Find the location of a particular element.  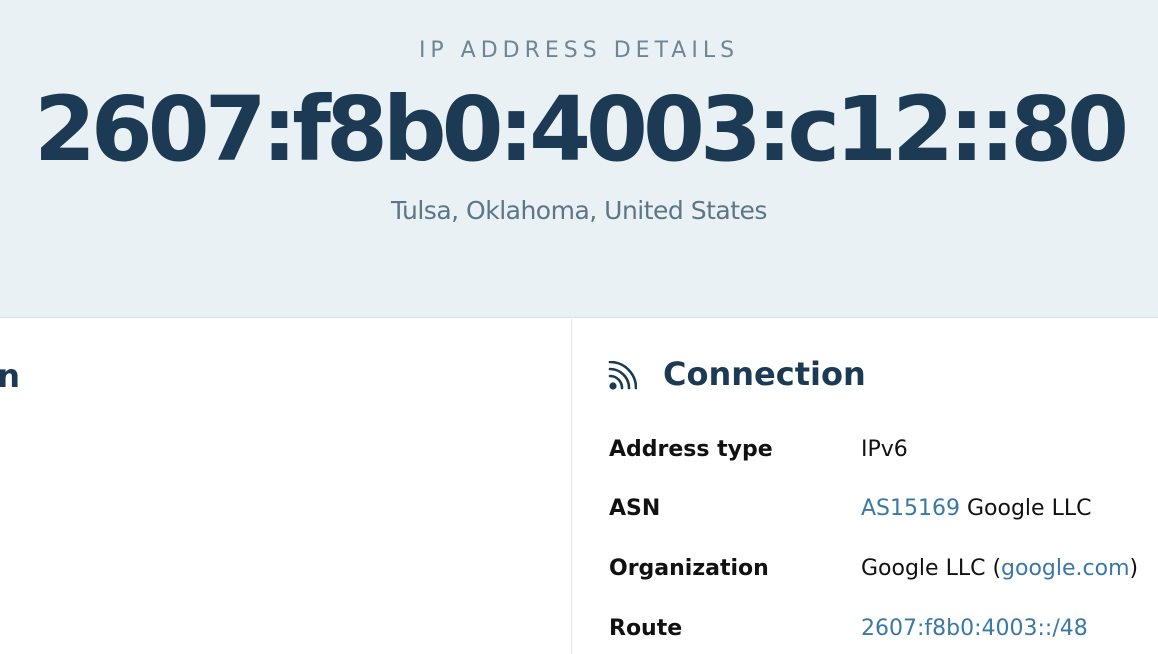

organization-domain-link: google.com is located at coordinates (1065, 568).